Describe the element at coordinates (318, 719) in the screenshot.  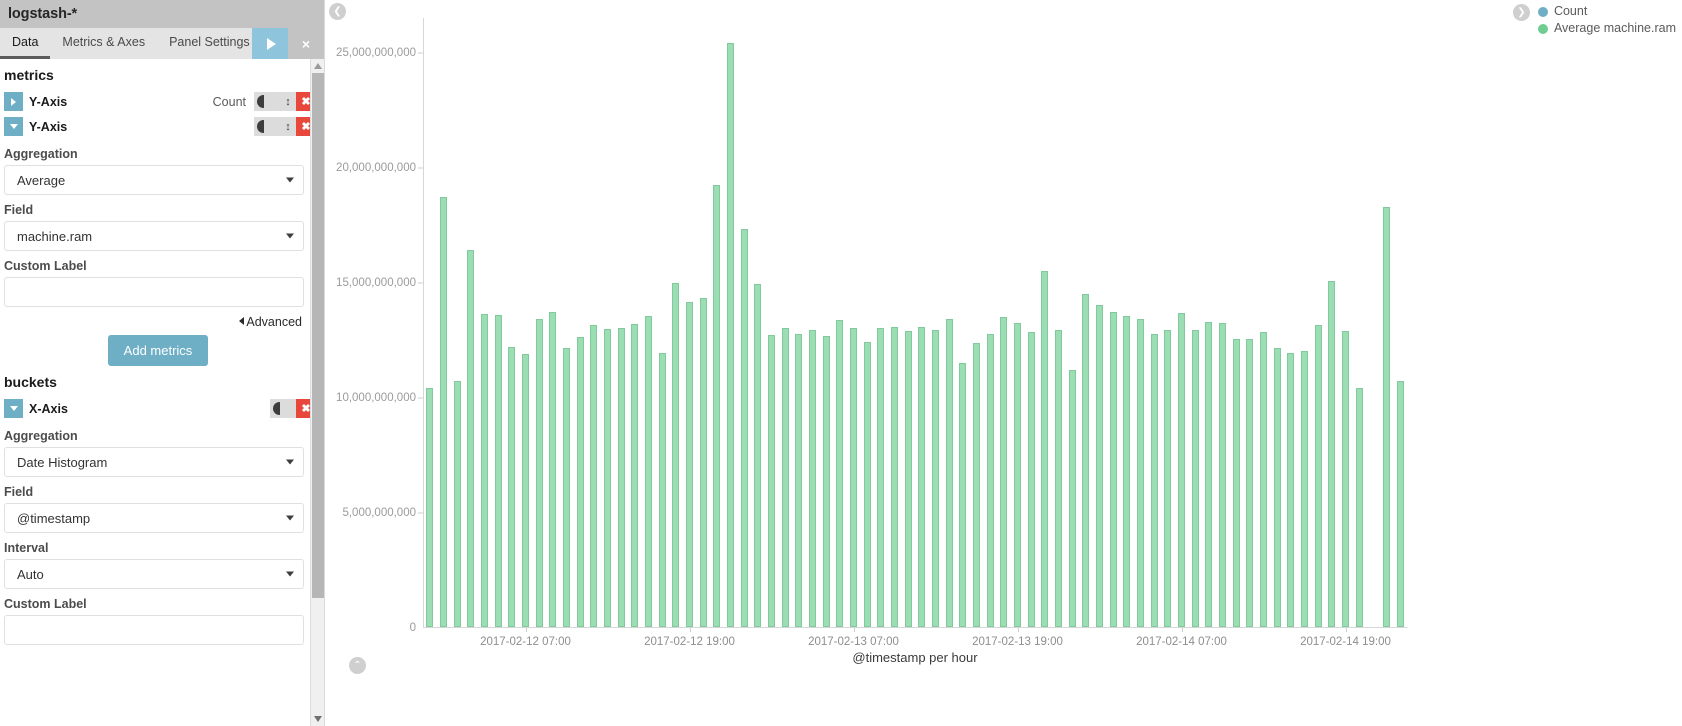
I see `scrollbar-down-button` at that location.